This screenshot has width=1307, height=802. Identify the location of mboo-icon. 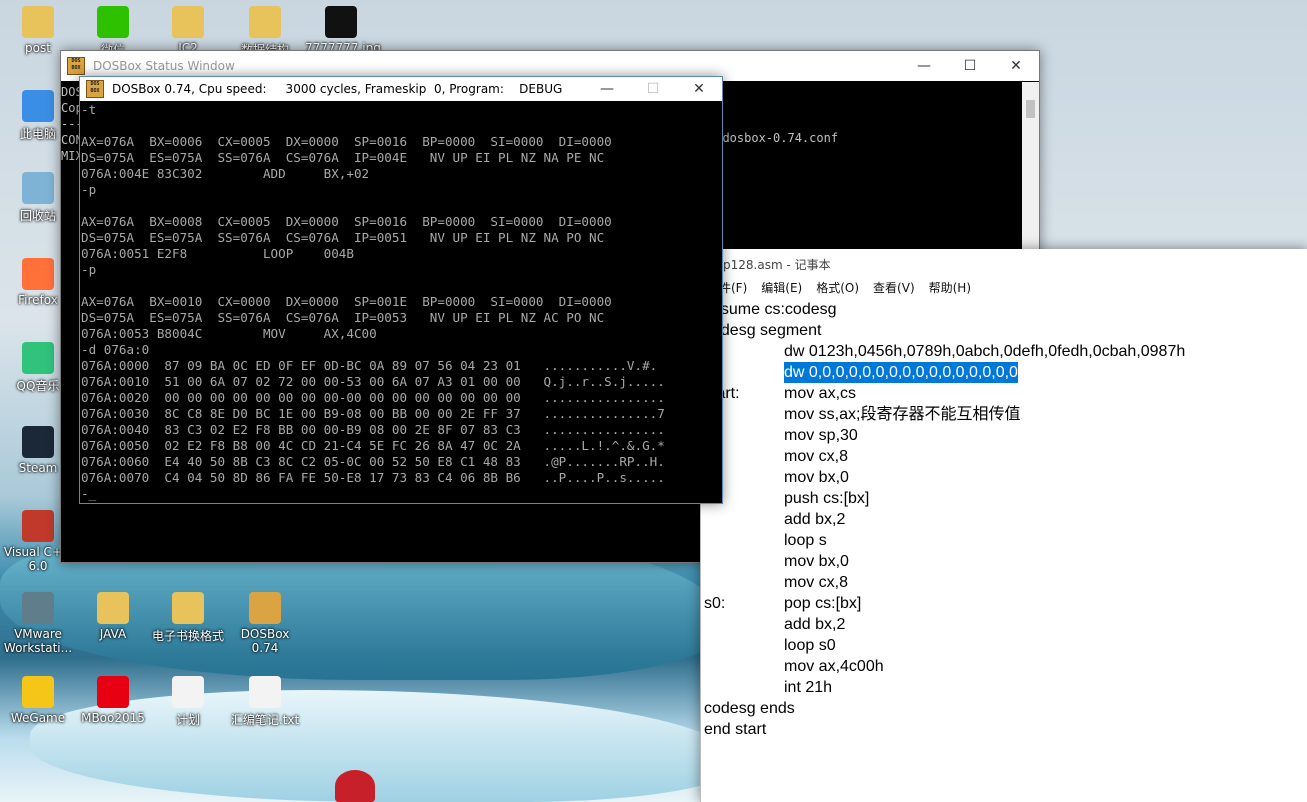
(113, 692).